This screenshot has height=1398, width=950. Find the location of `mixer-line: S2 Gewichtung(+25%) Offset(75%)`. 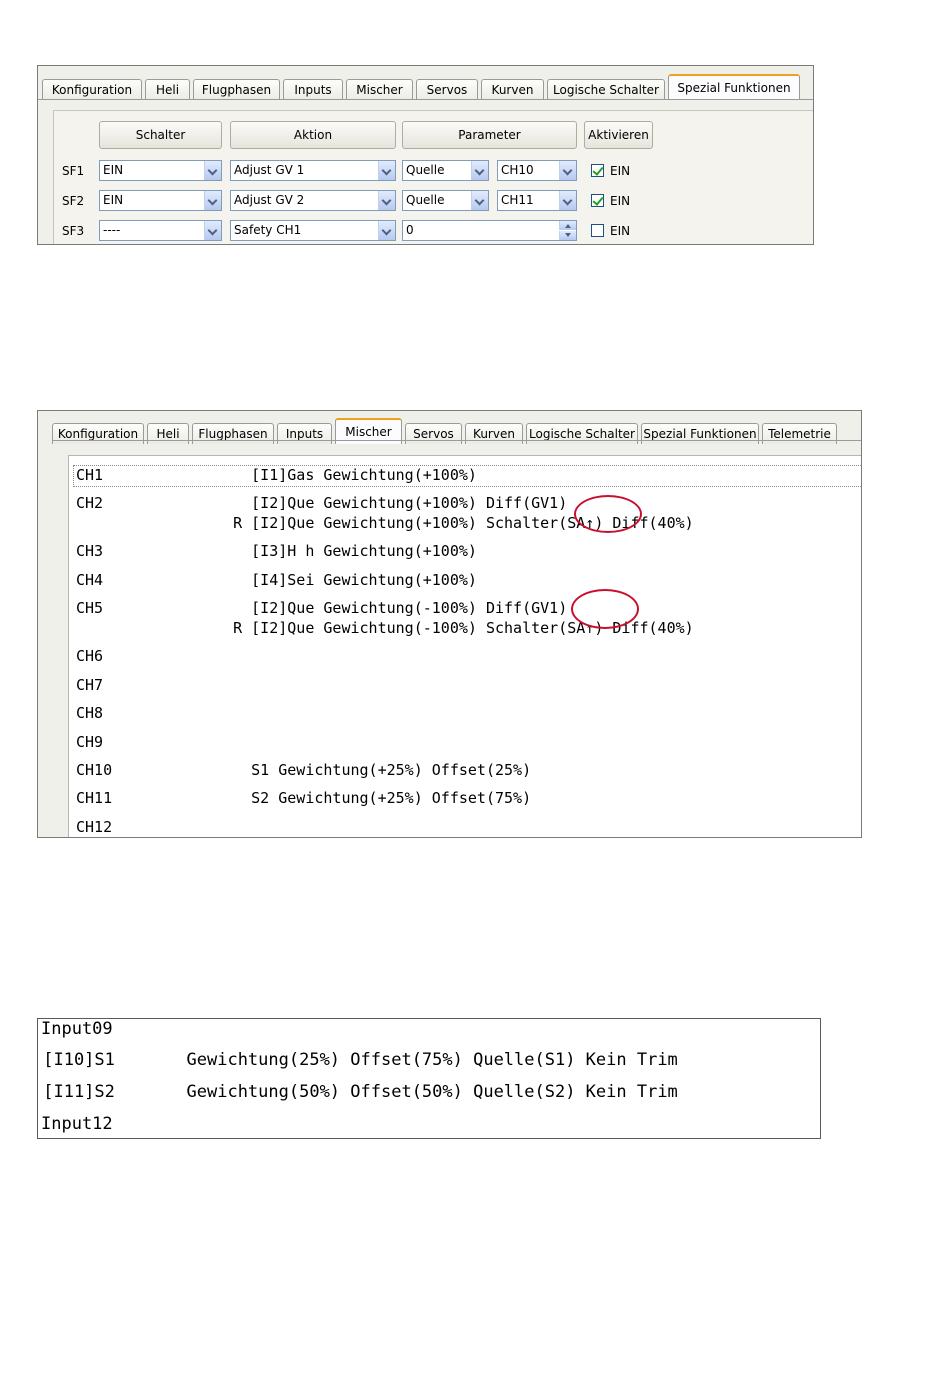

mixer-line: S2 Gewichtung(+25%) Offset(75%) is located at coordinates (368, 798).